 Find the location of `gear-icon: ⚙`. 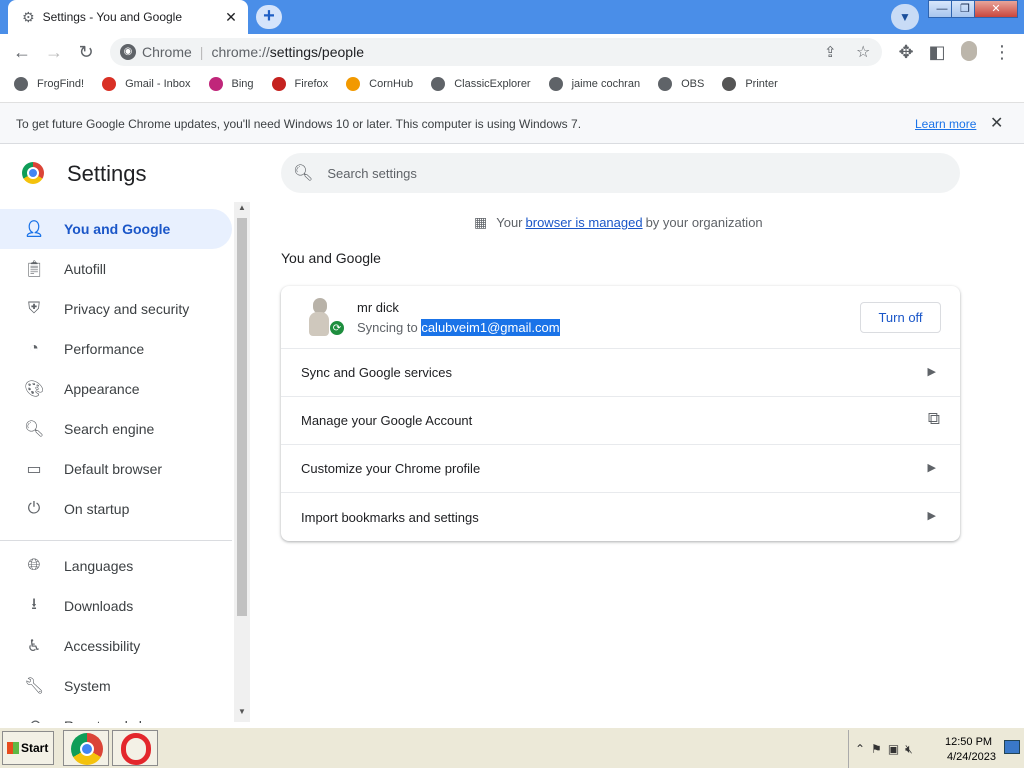

gear-icon: ⚙ is located at coordinates (28, 16).